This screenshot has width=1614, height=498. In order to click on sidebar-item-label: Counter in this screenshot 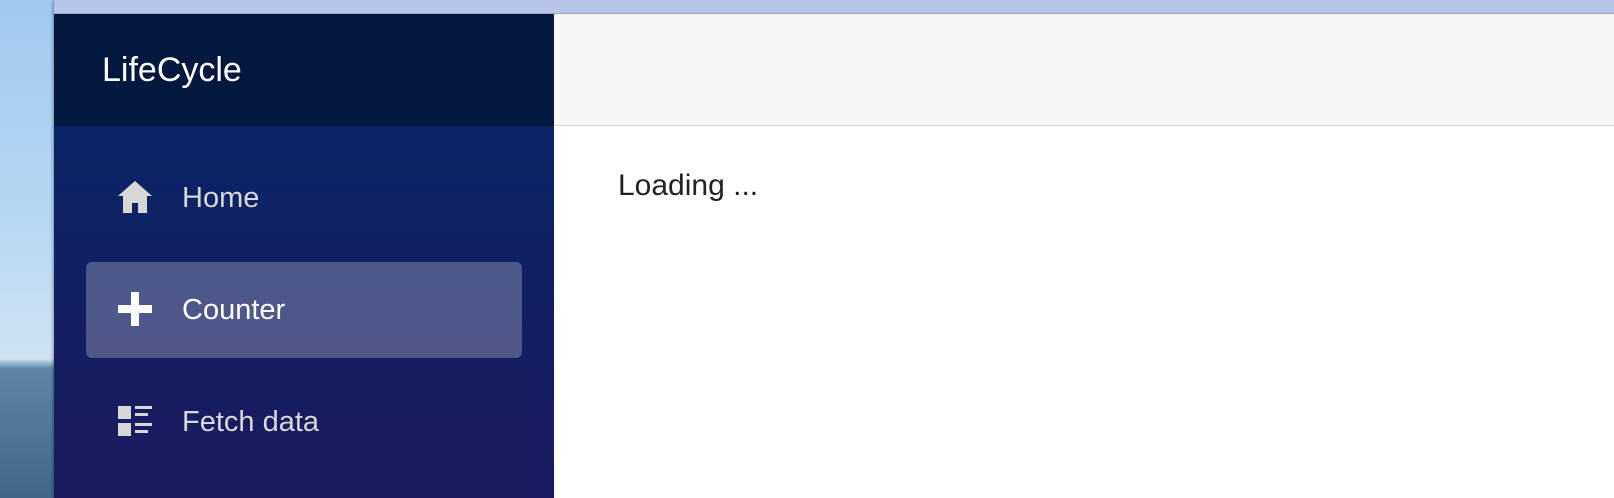, I will do `click(234, 310)`.